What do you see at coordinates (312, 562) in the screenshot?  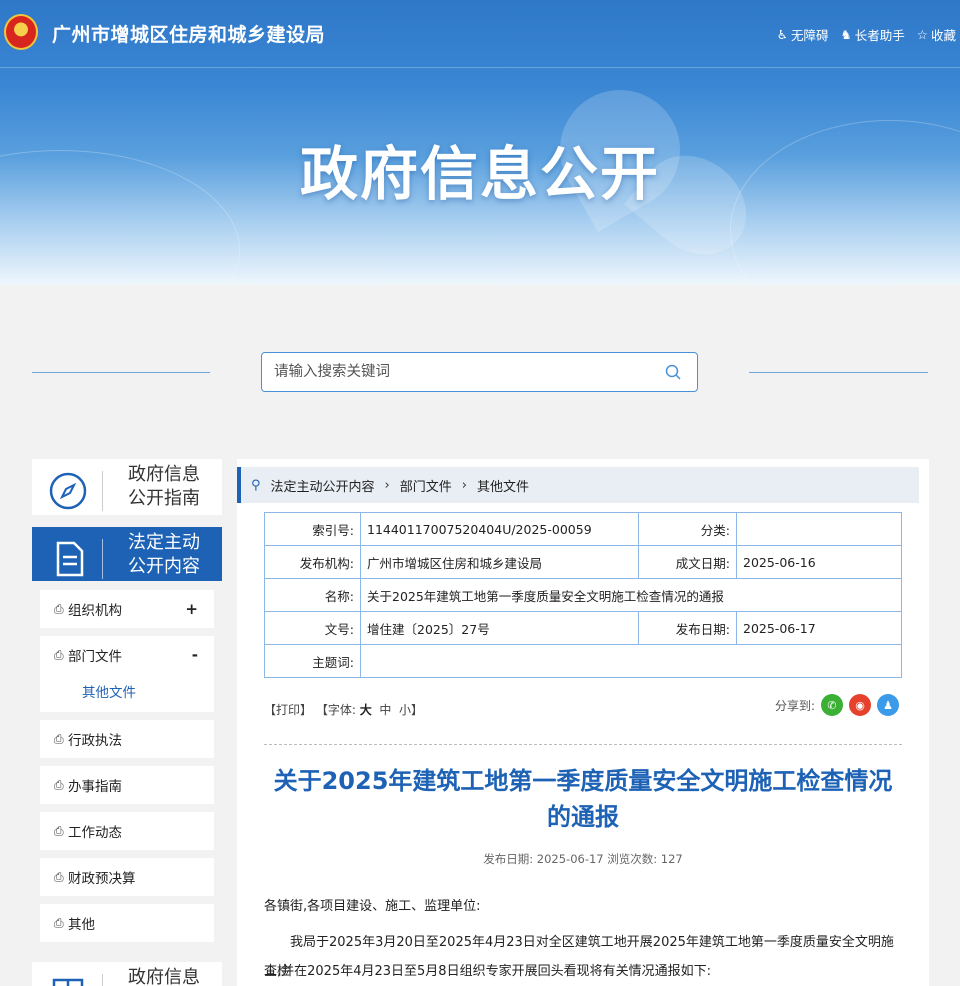 I see `meta-label: 发布机构:` at bounding box center [312, 562].